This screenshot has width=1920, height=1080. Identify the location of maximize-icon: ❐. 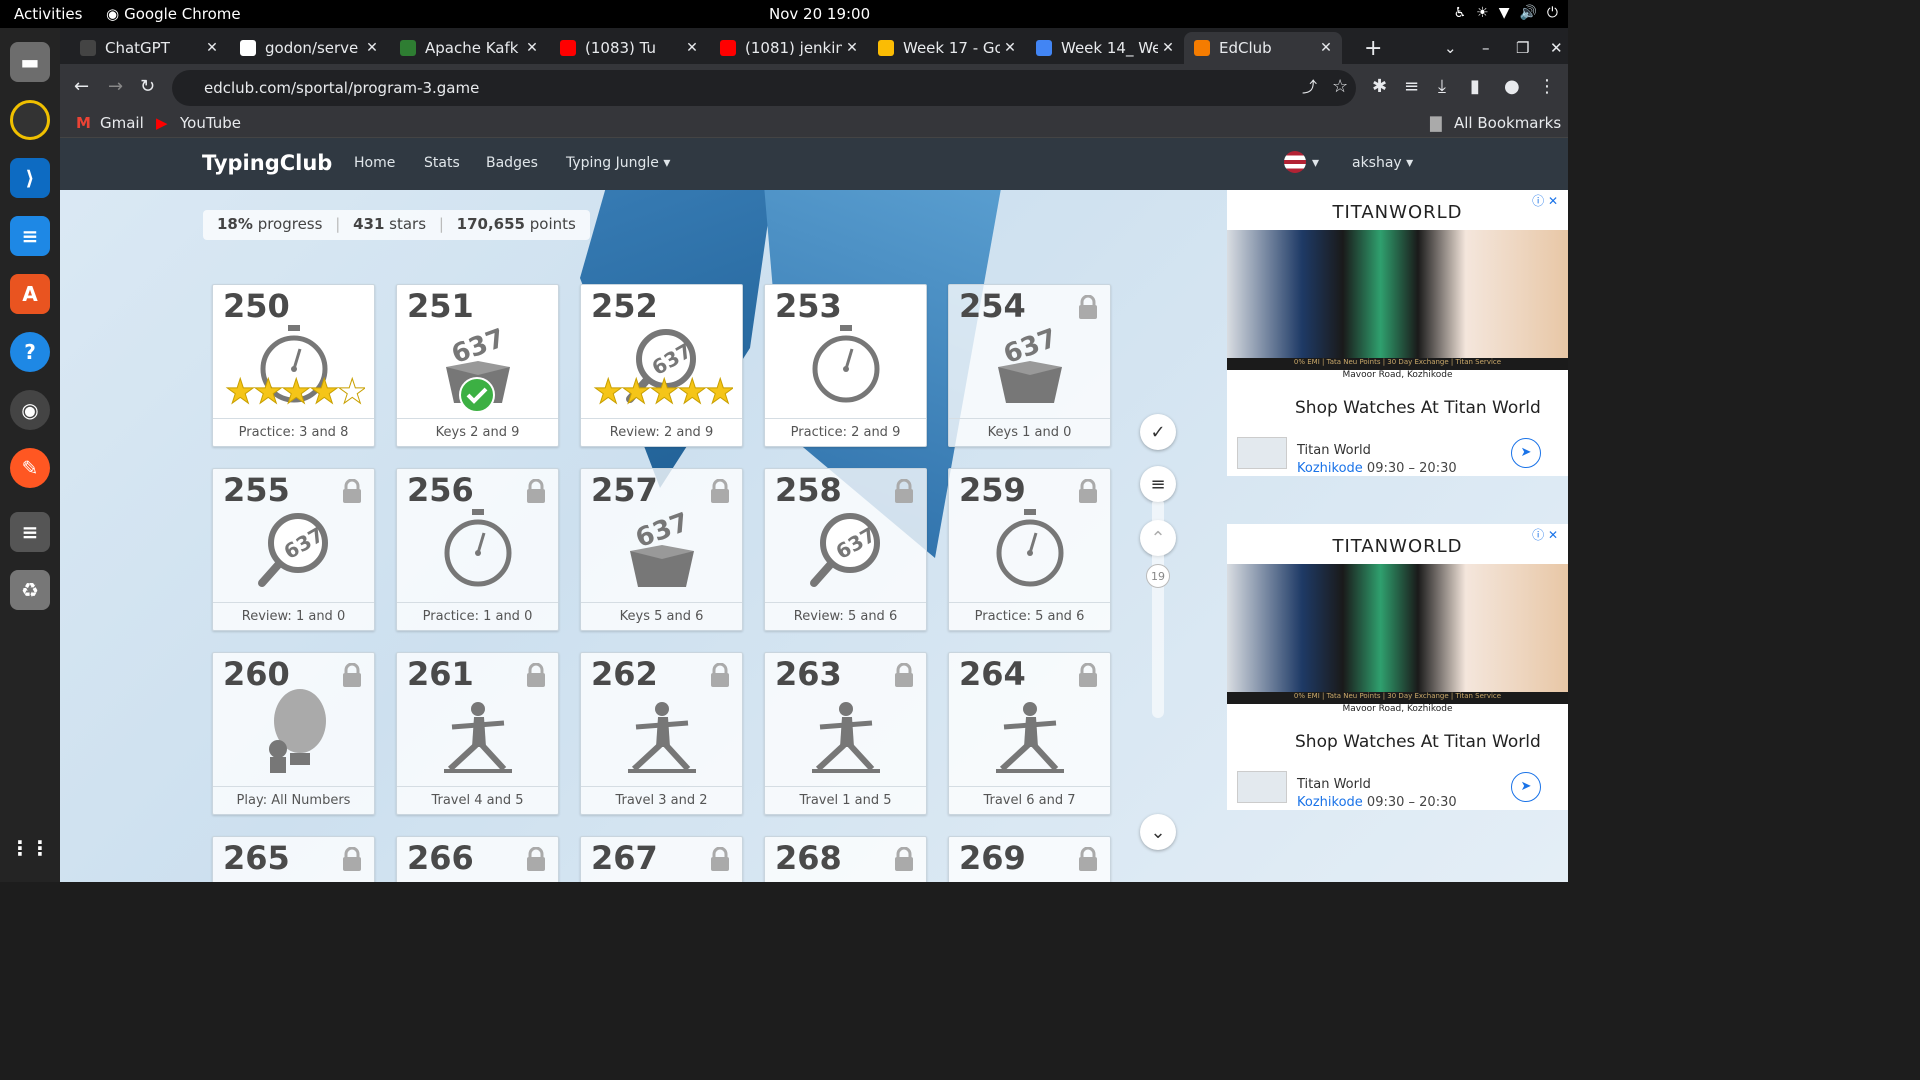
(1517, 48).